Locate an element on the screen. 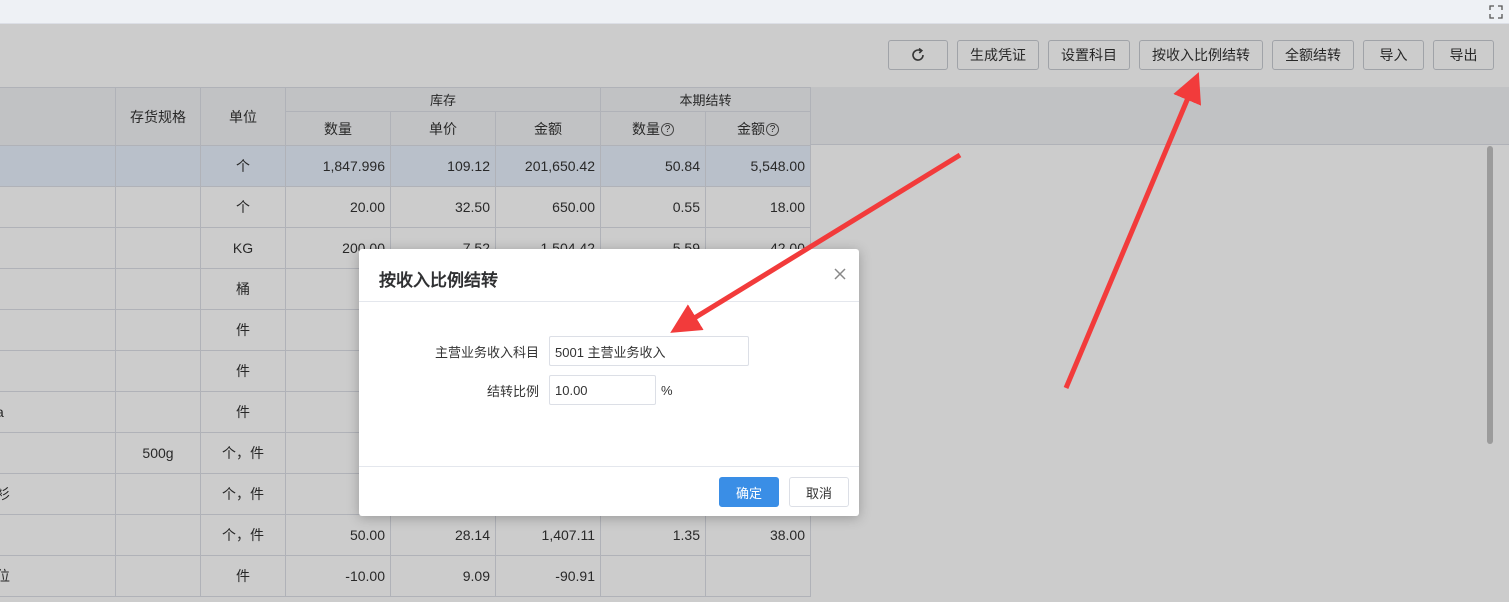 Image resolution: width=1509 pixels, height=602 pixels. account-input is located at coordinates (649, 351).